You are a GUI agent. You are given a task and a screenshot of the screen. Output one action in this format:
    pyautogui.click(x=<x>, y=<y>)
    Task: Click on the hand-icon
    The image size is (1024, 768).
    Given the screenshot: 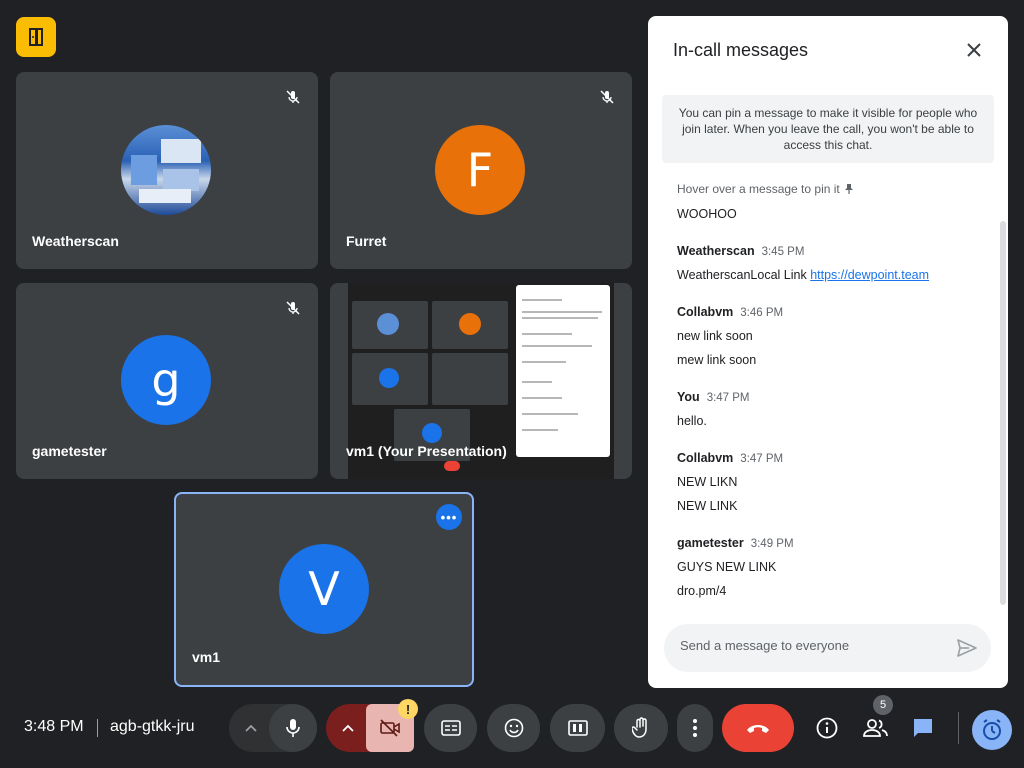 What is the action you would take?
    pyautogui.click(x=639, y=727)
    